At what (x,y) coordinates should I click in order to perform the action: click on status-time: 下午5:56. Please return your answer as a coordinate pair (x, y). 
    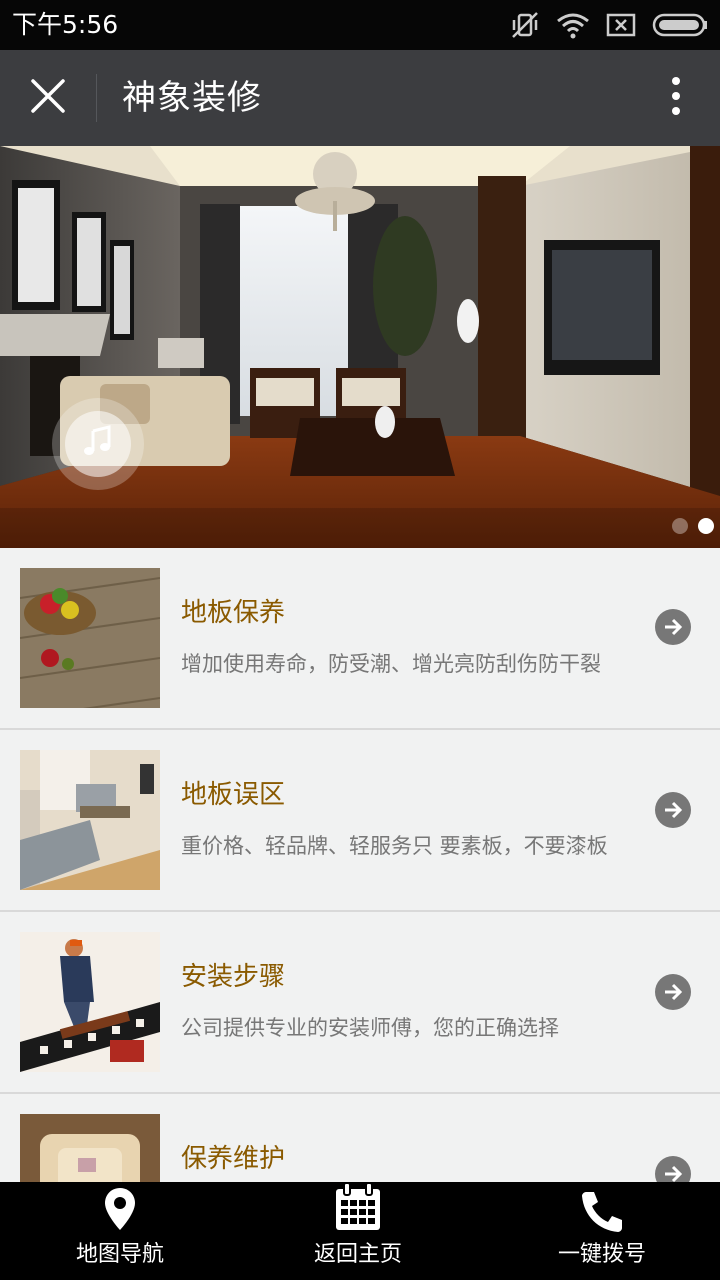
    Looking at the image, I should click on (65, 24).